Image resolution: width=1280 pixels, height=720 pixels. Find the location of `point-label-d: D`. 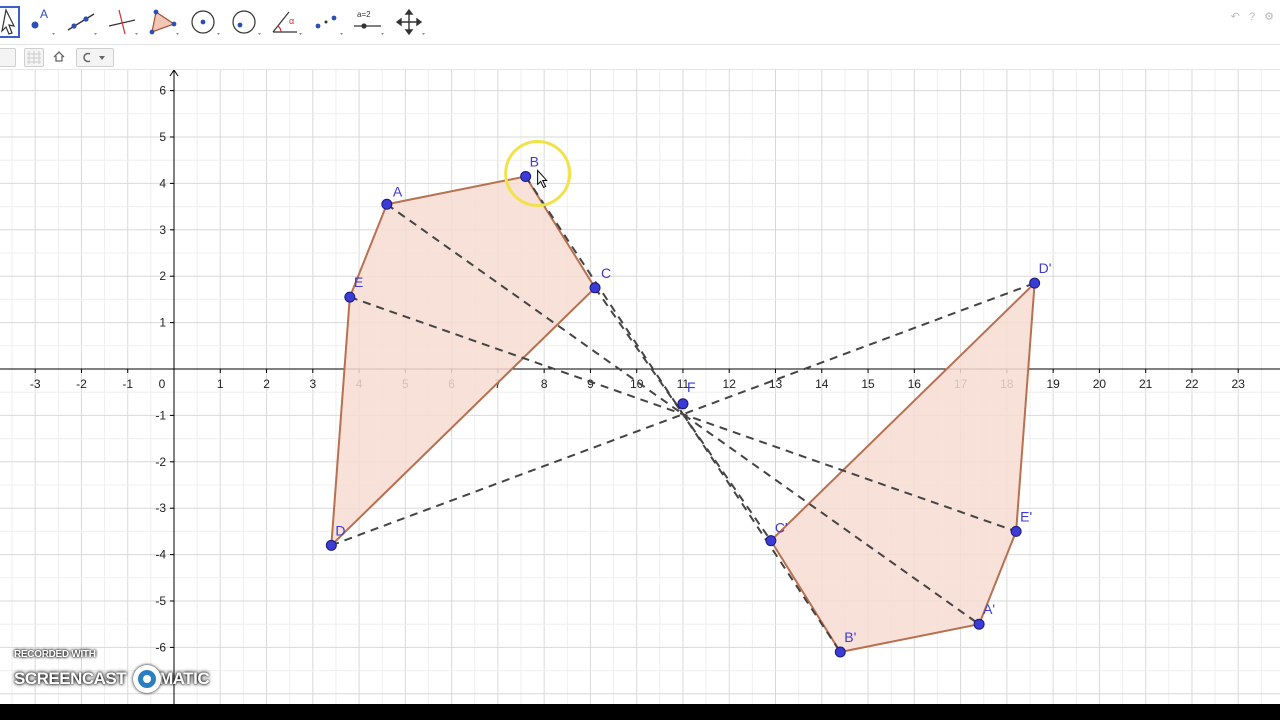

point-label-d: D is located at coordinates (340, 530).